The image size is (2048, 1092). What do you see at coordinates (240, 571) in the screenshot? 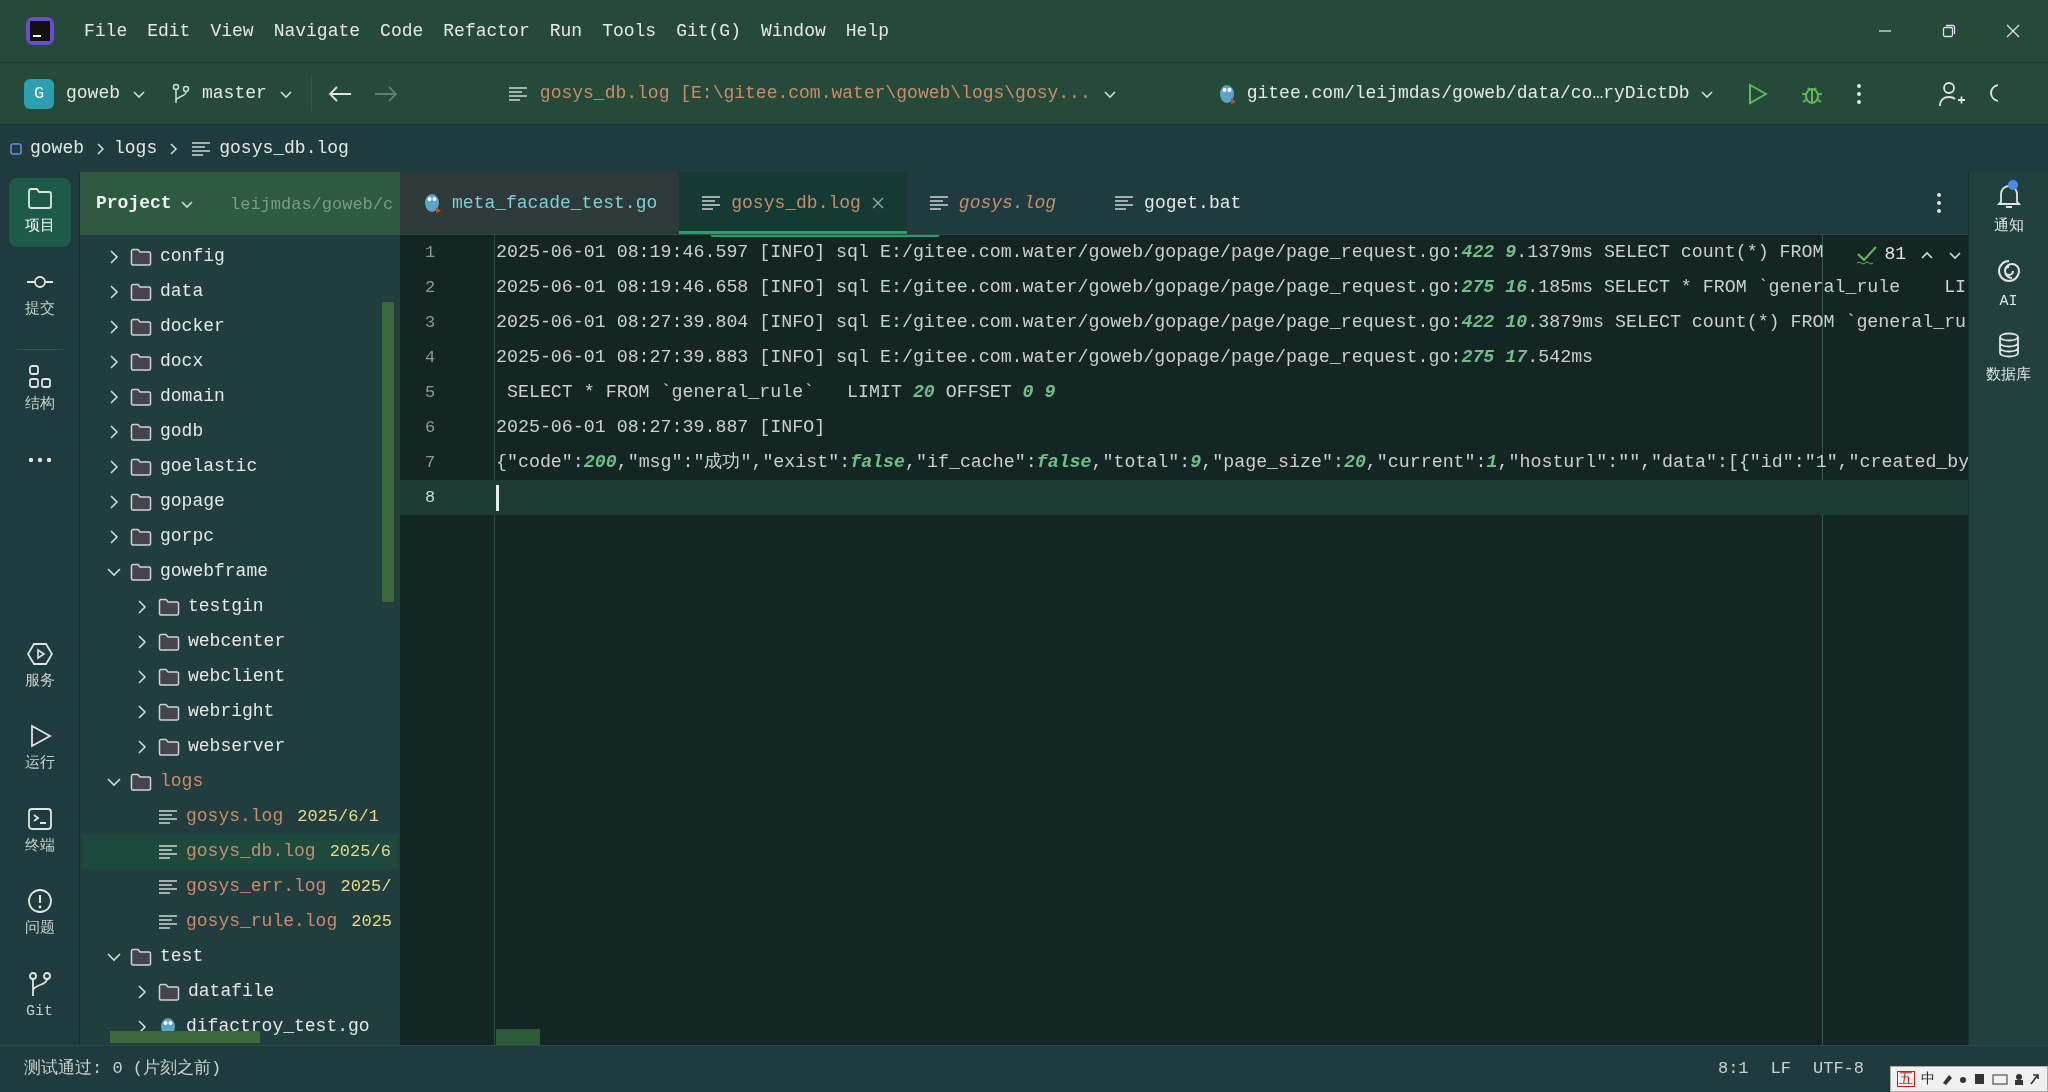
I see `tree-item: gowebframe` at bounding box center [240, 571].